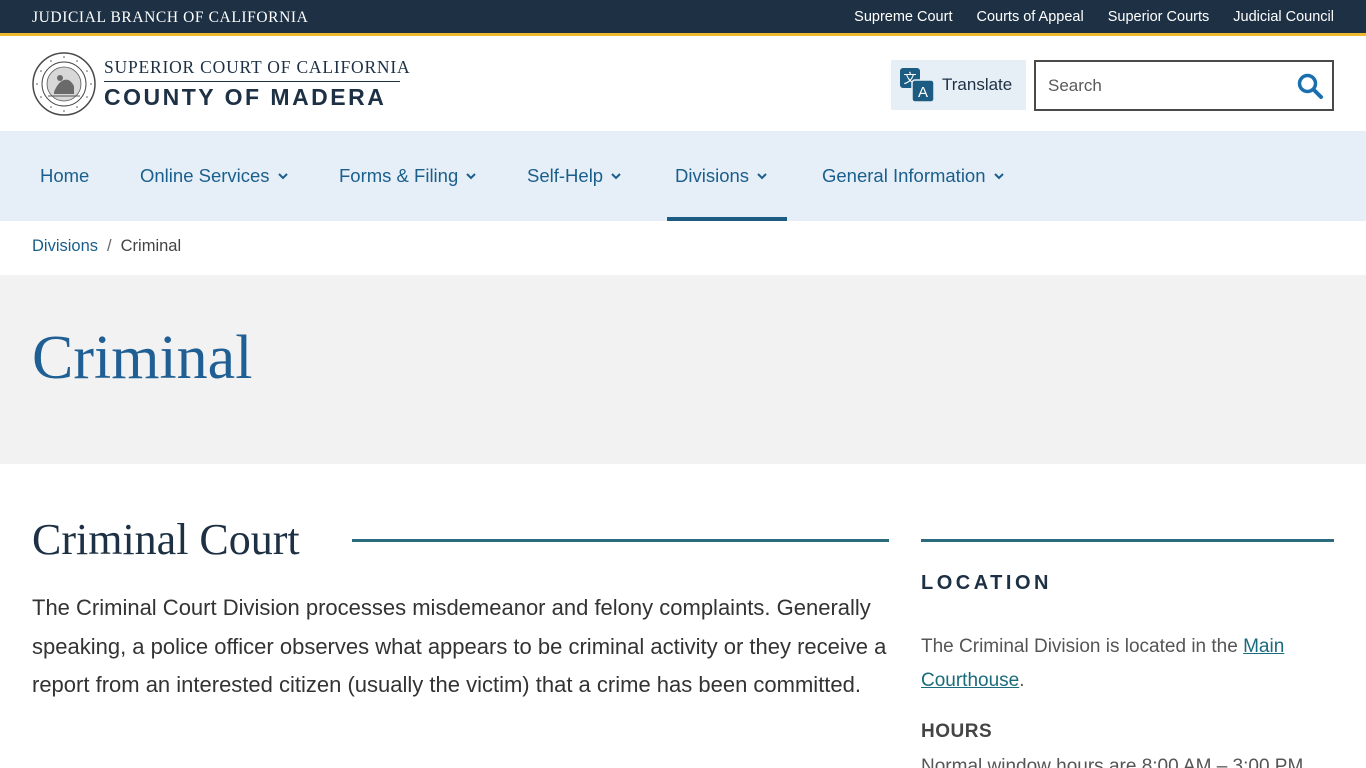 Image resolution: width=1366 pixels, height=768 pixels. Describe the element at coordinates (1159, 17) in the screenshot. I see `superior-courts-link: Superior Courts` at that location.